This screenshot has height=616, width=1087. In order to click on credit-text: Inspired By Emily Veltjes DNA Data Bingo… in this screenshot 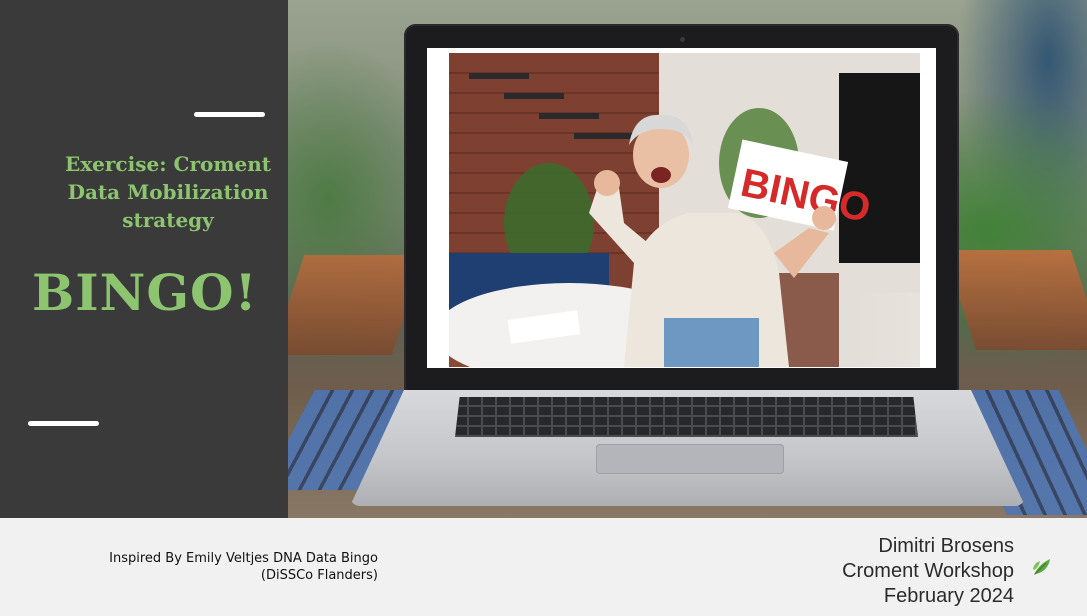, I will do `click(243, 567)`.